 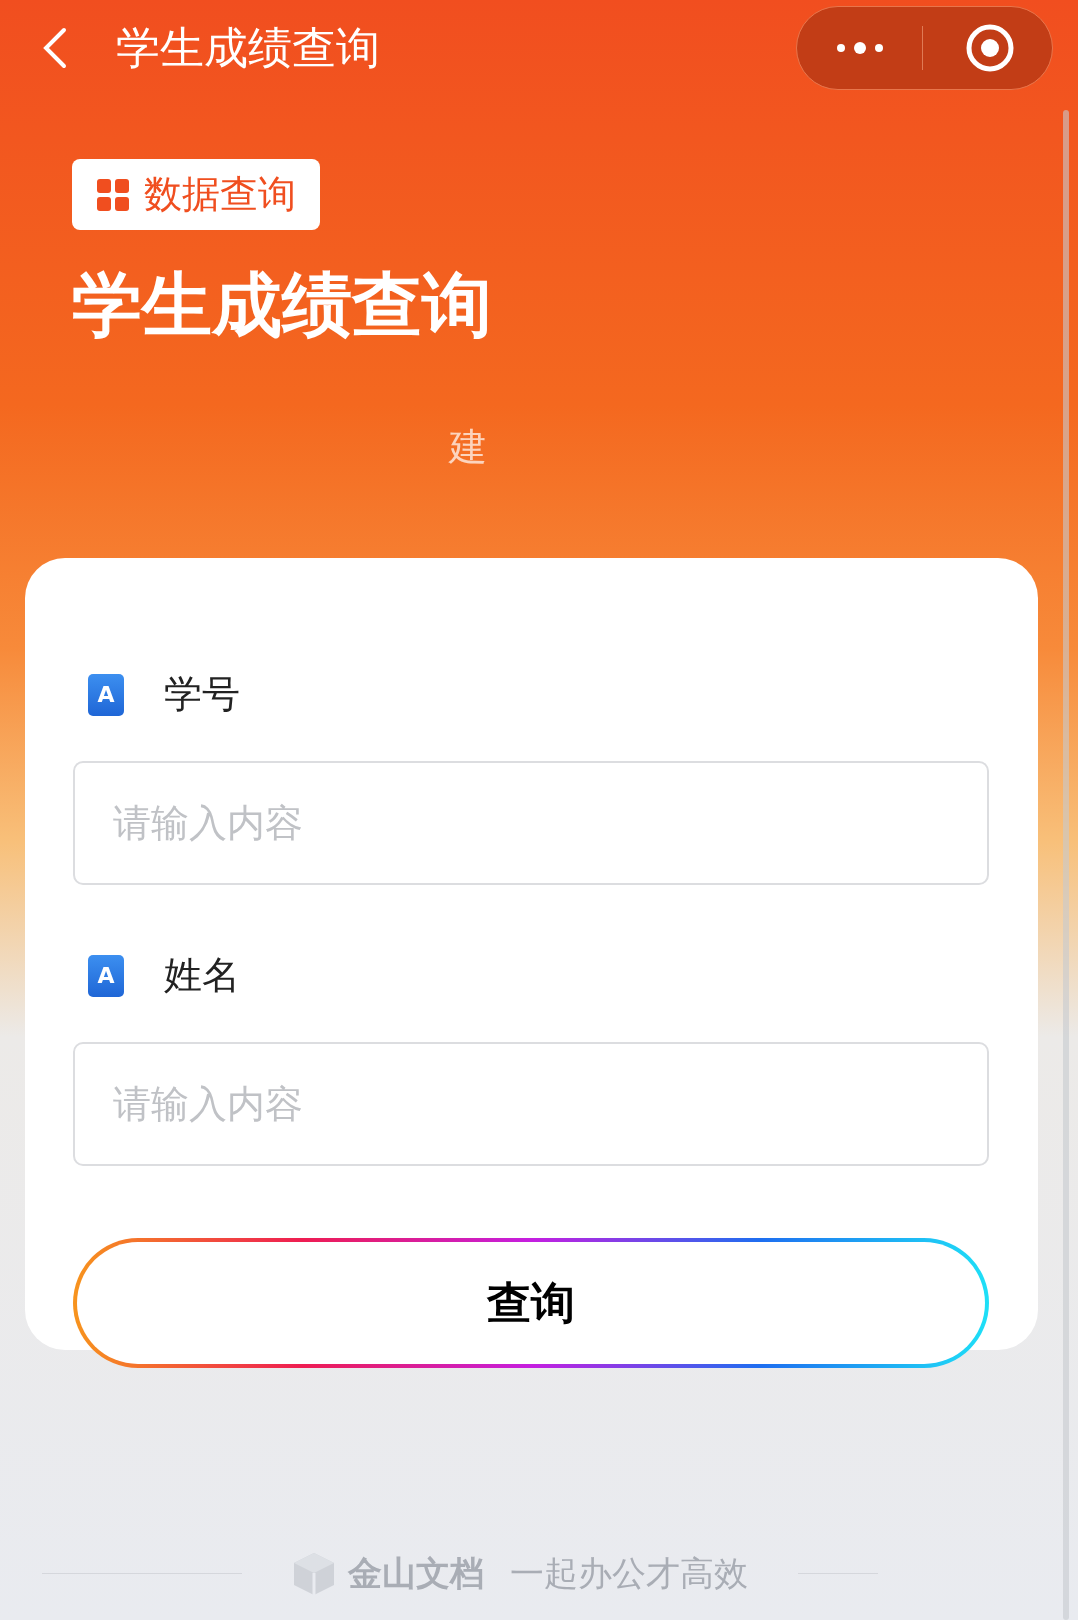 I want to click on grid-icon, so click(x=113, y=194).